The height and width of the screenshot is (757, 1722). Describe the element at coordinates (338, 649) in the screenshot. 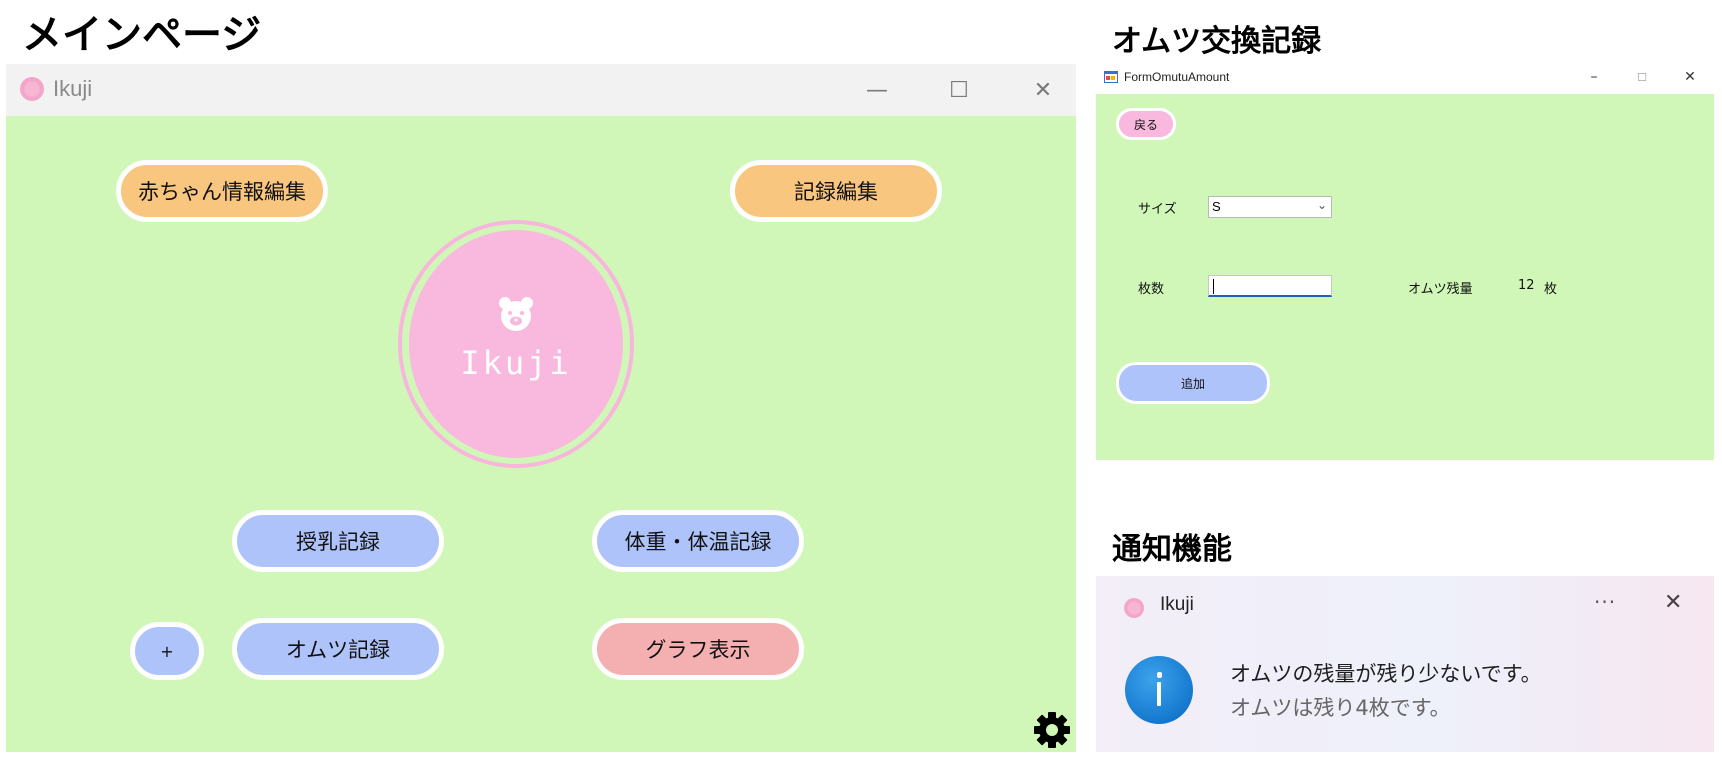

I see `diaper-record-button: オムツ記録` at that location.